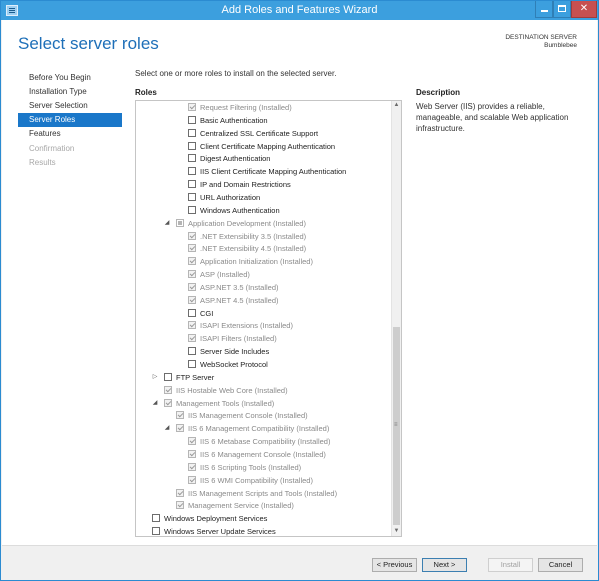 The height and width of the screenshot is (581, 599). What do you see at coordinates (263, 505) in the screenshot?
I see `role-row: Management Service (Installed)` at bounding box center [263, 505].